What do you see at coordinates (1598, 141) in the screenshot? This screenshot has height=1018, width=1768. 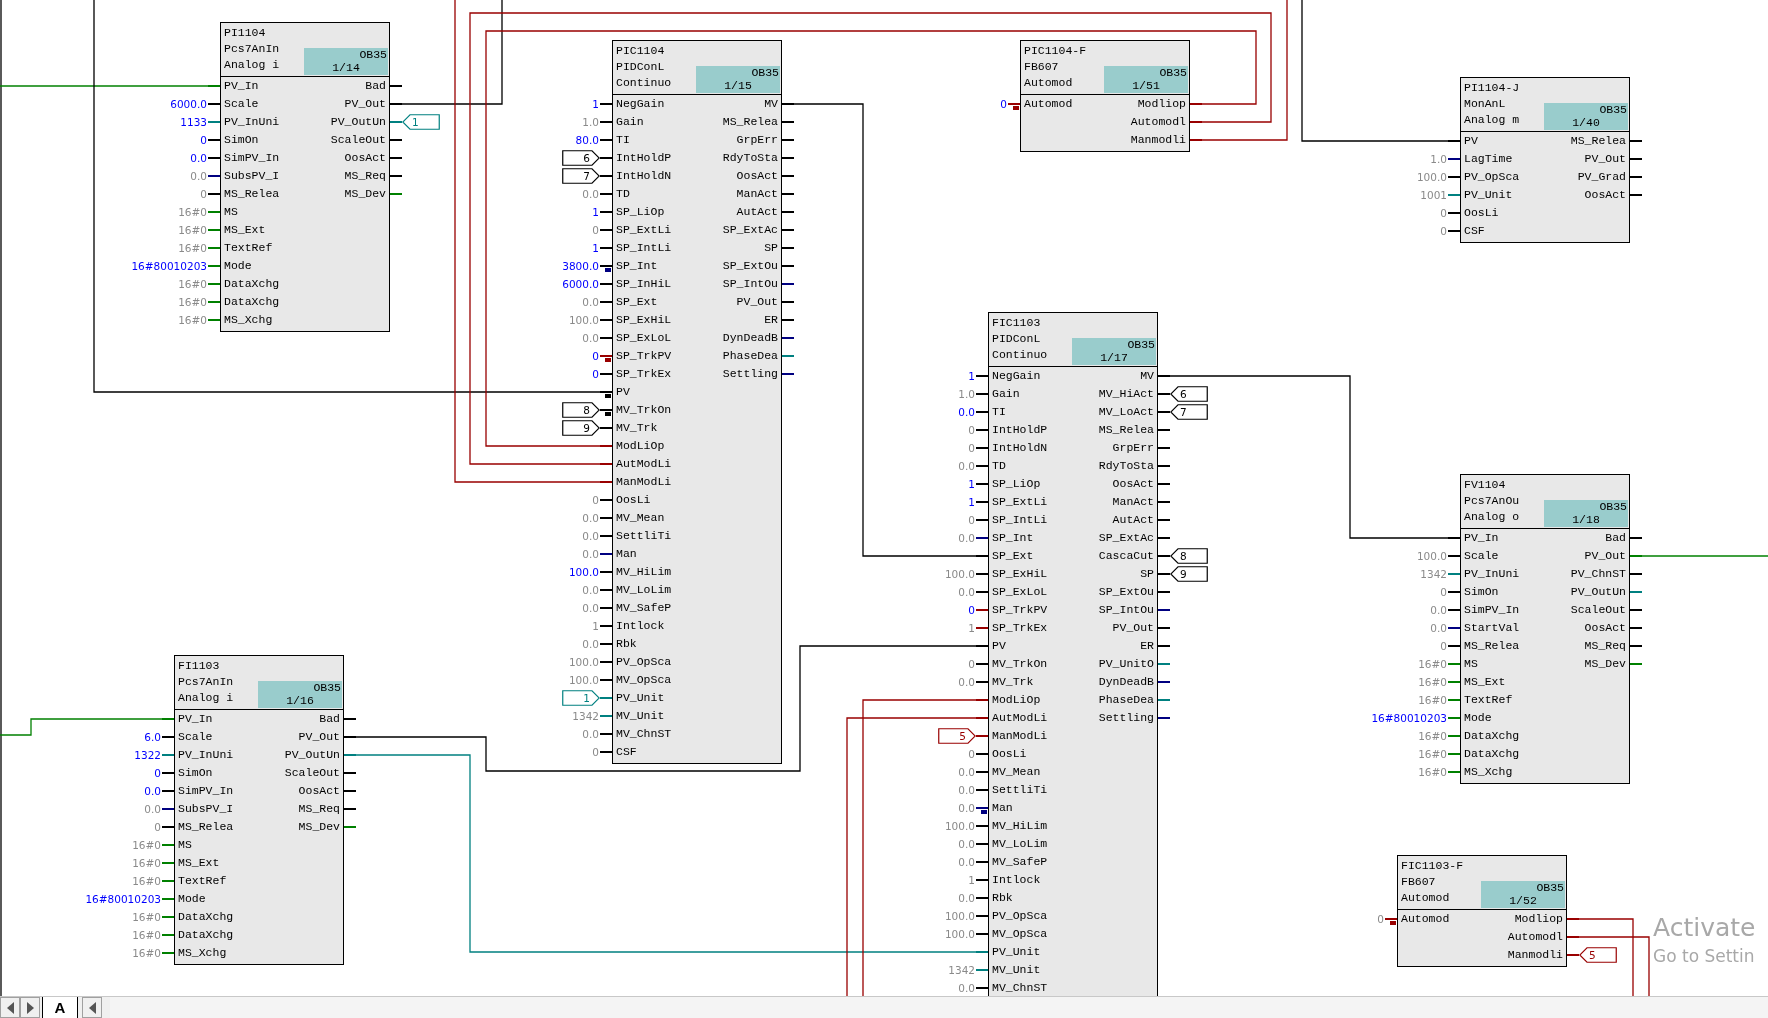 I see `output-pin-label: MS_Relea` at bounding box center [1598, 141].